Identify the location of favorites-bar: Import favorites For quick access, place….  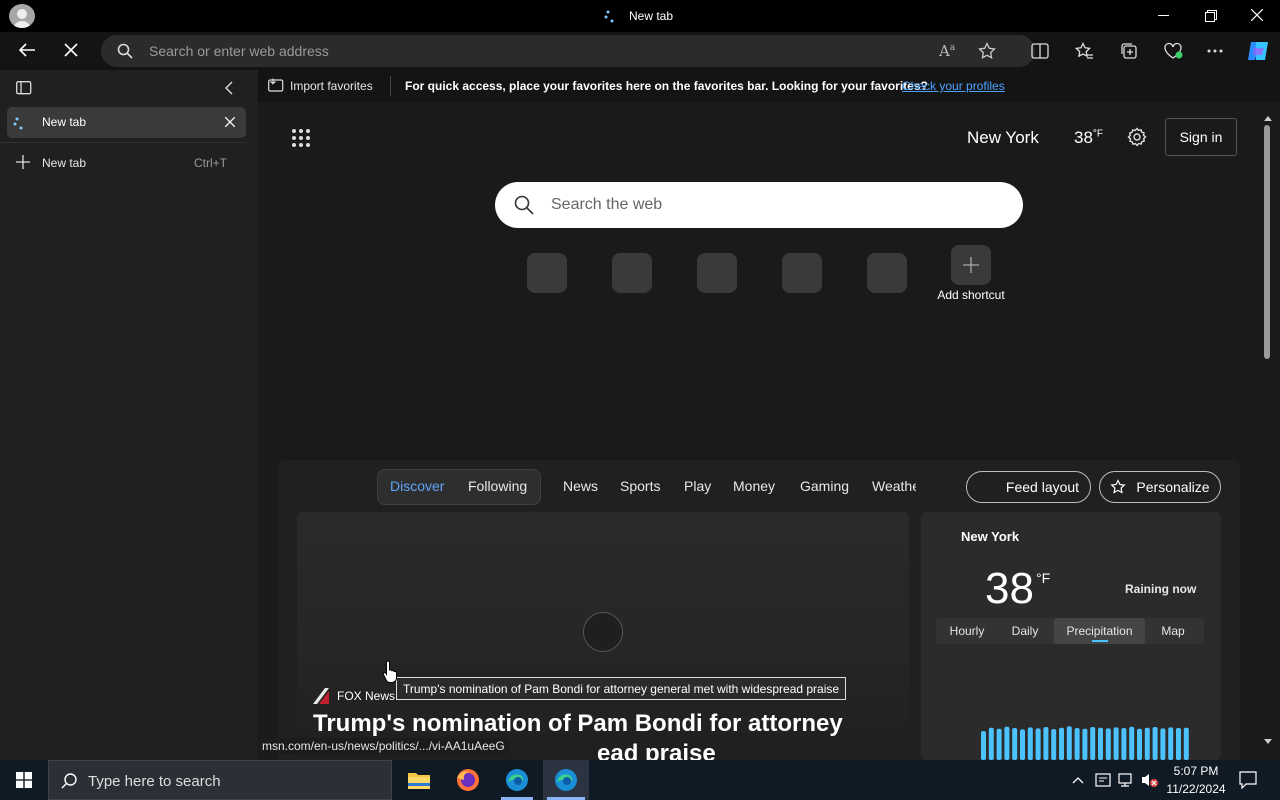
(769, 86).